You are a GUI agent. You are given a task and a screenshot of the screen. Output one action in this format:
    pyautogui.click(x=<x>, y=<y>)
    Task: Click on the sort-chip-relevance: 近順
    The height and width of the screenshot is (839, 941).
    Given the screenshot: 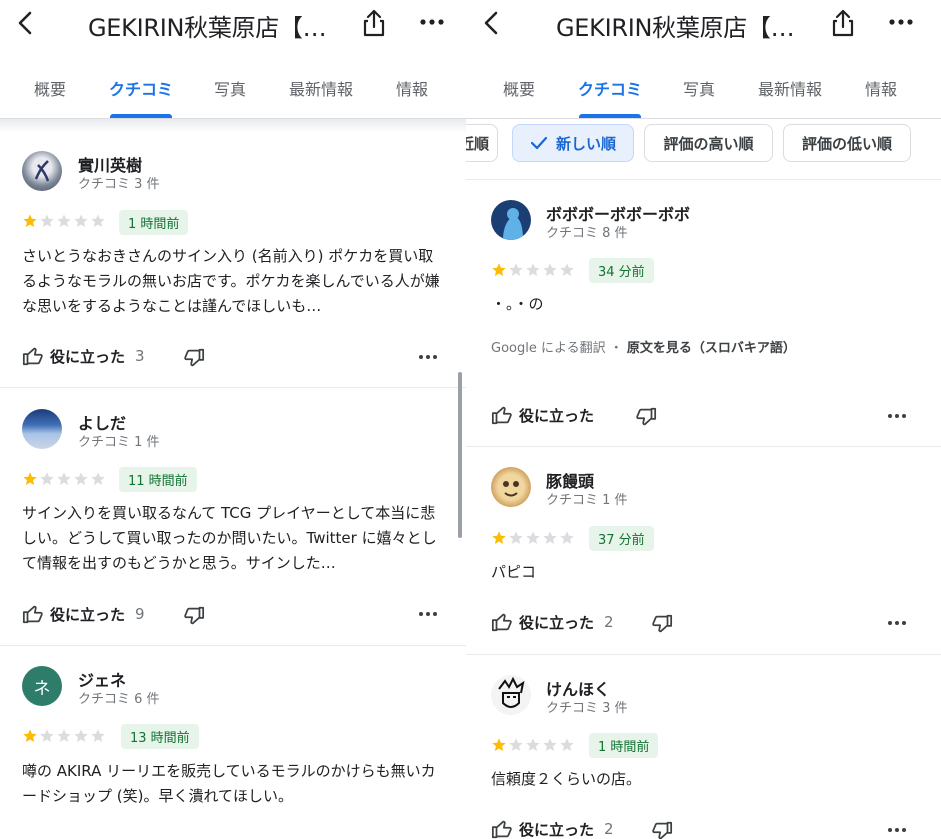 What is the action you would take?
    pyautogui.click(x=482, y=143)
    